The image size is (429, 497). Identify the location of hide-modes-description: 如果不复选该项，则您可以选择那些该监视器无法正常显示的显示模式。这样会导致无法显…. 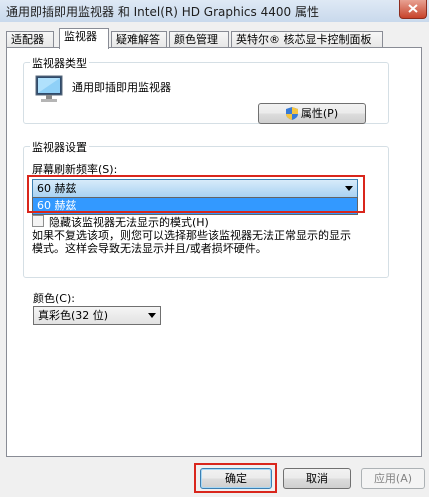
(191, 242).